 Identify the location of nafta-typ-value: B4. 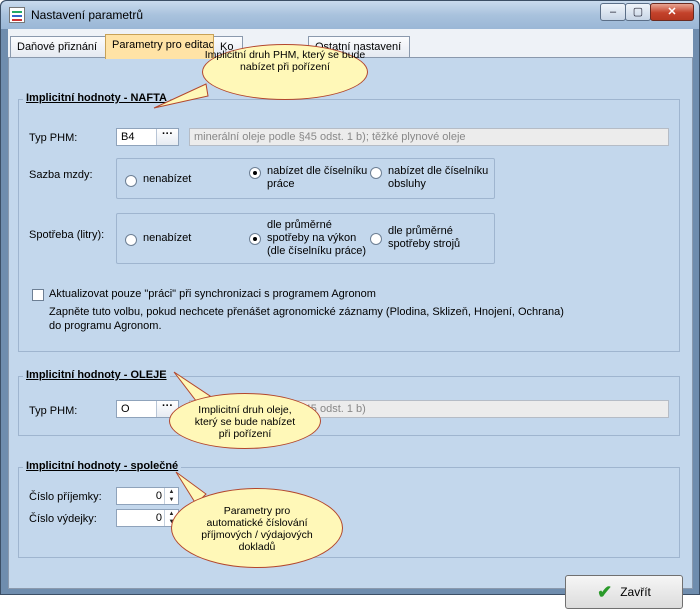
(128, 137).